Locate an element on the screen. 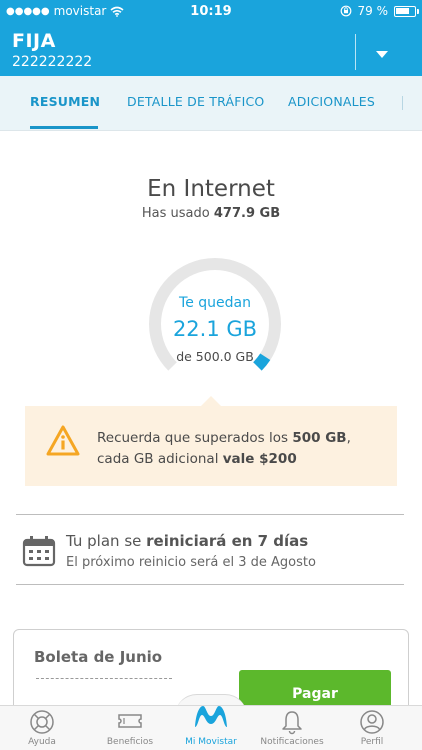 Image resolution: width=422 pixels, height=750 pixels. bill-title: Boleta de Junio is located at coordinates (98, 657).